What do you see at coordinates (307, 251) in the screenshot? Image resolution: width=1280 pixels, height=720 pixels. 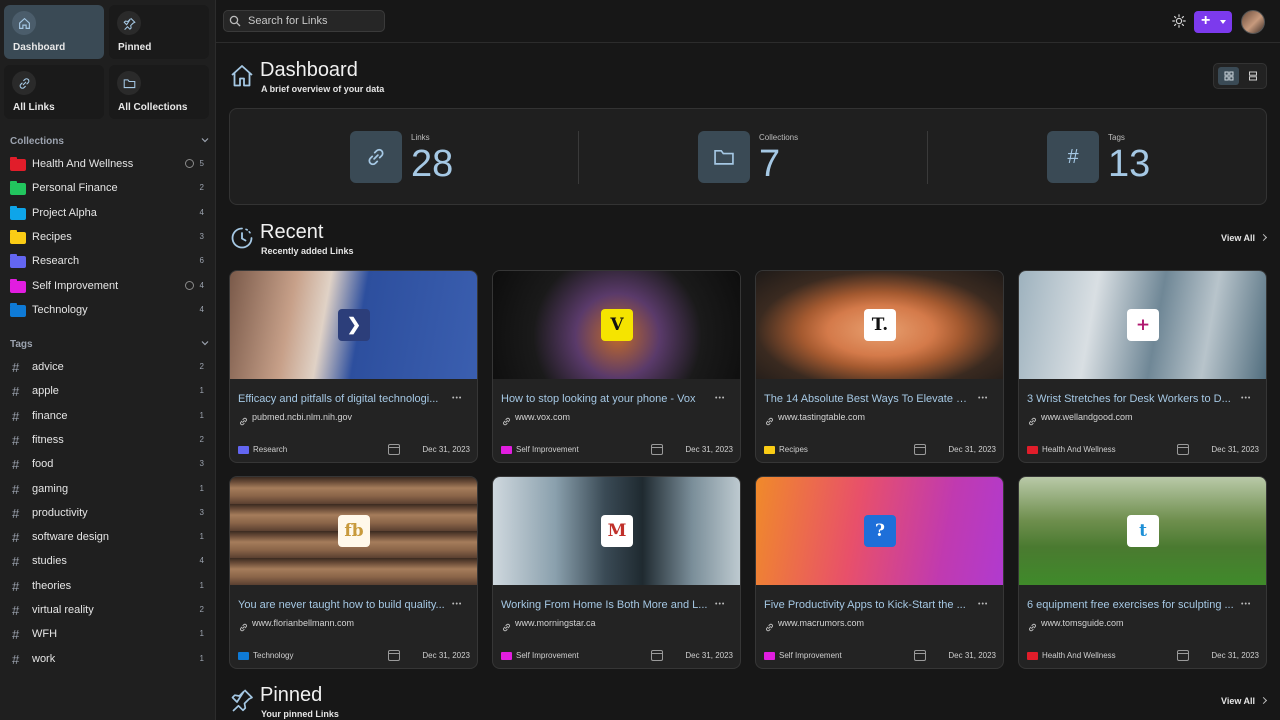 I see `recent-subtitle: Recently added Links` at bounding box center [307, 251].